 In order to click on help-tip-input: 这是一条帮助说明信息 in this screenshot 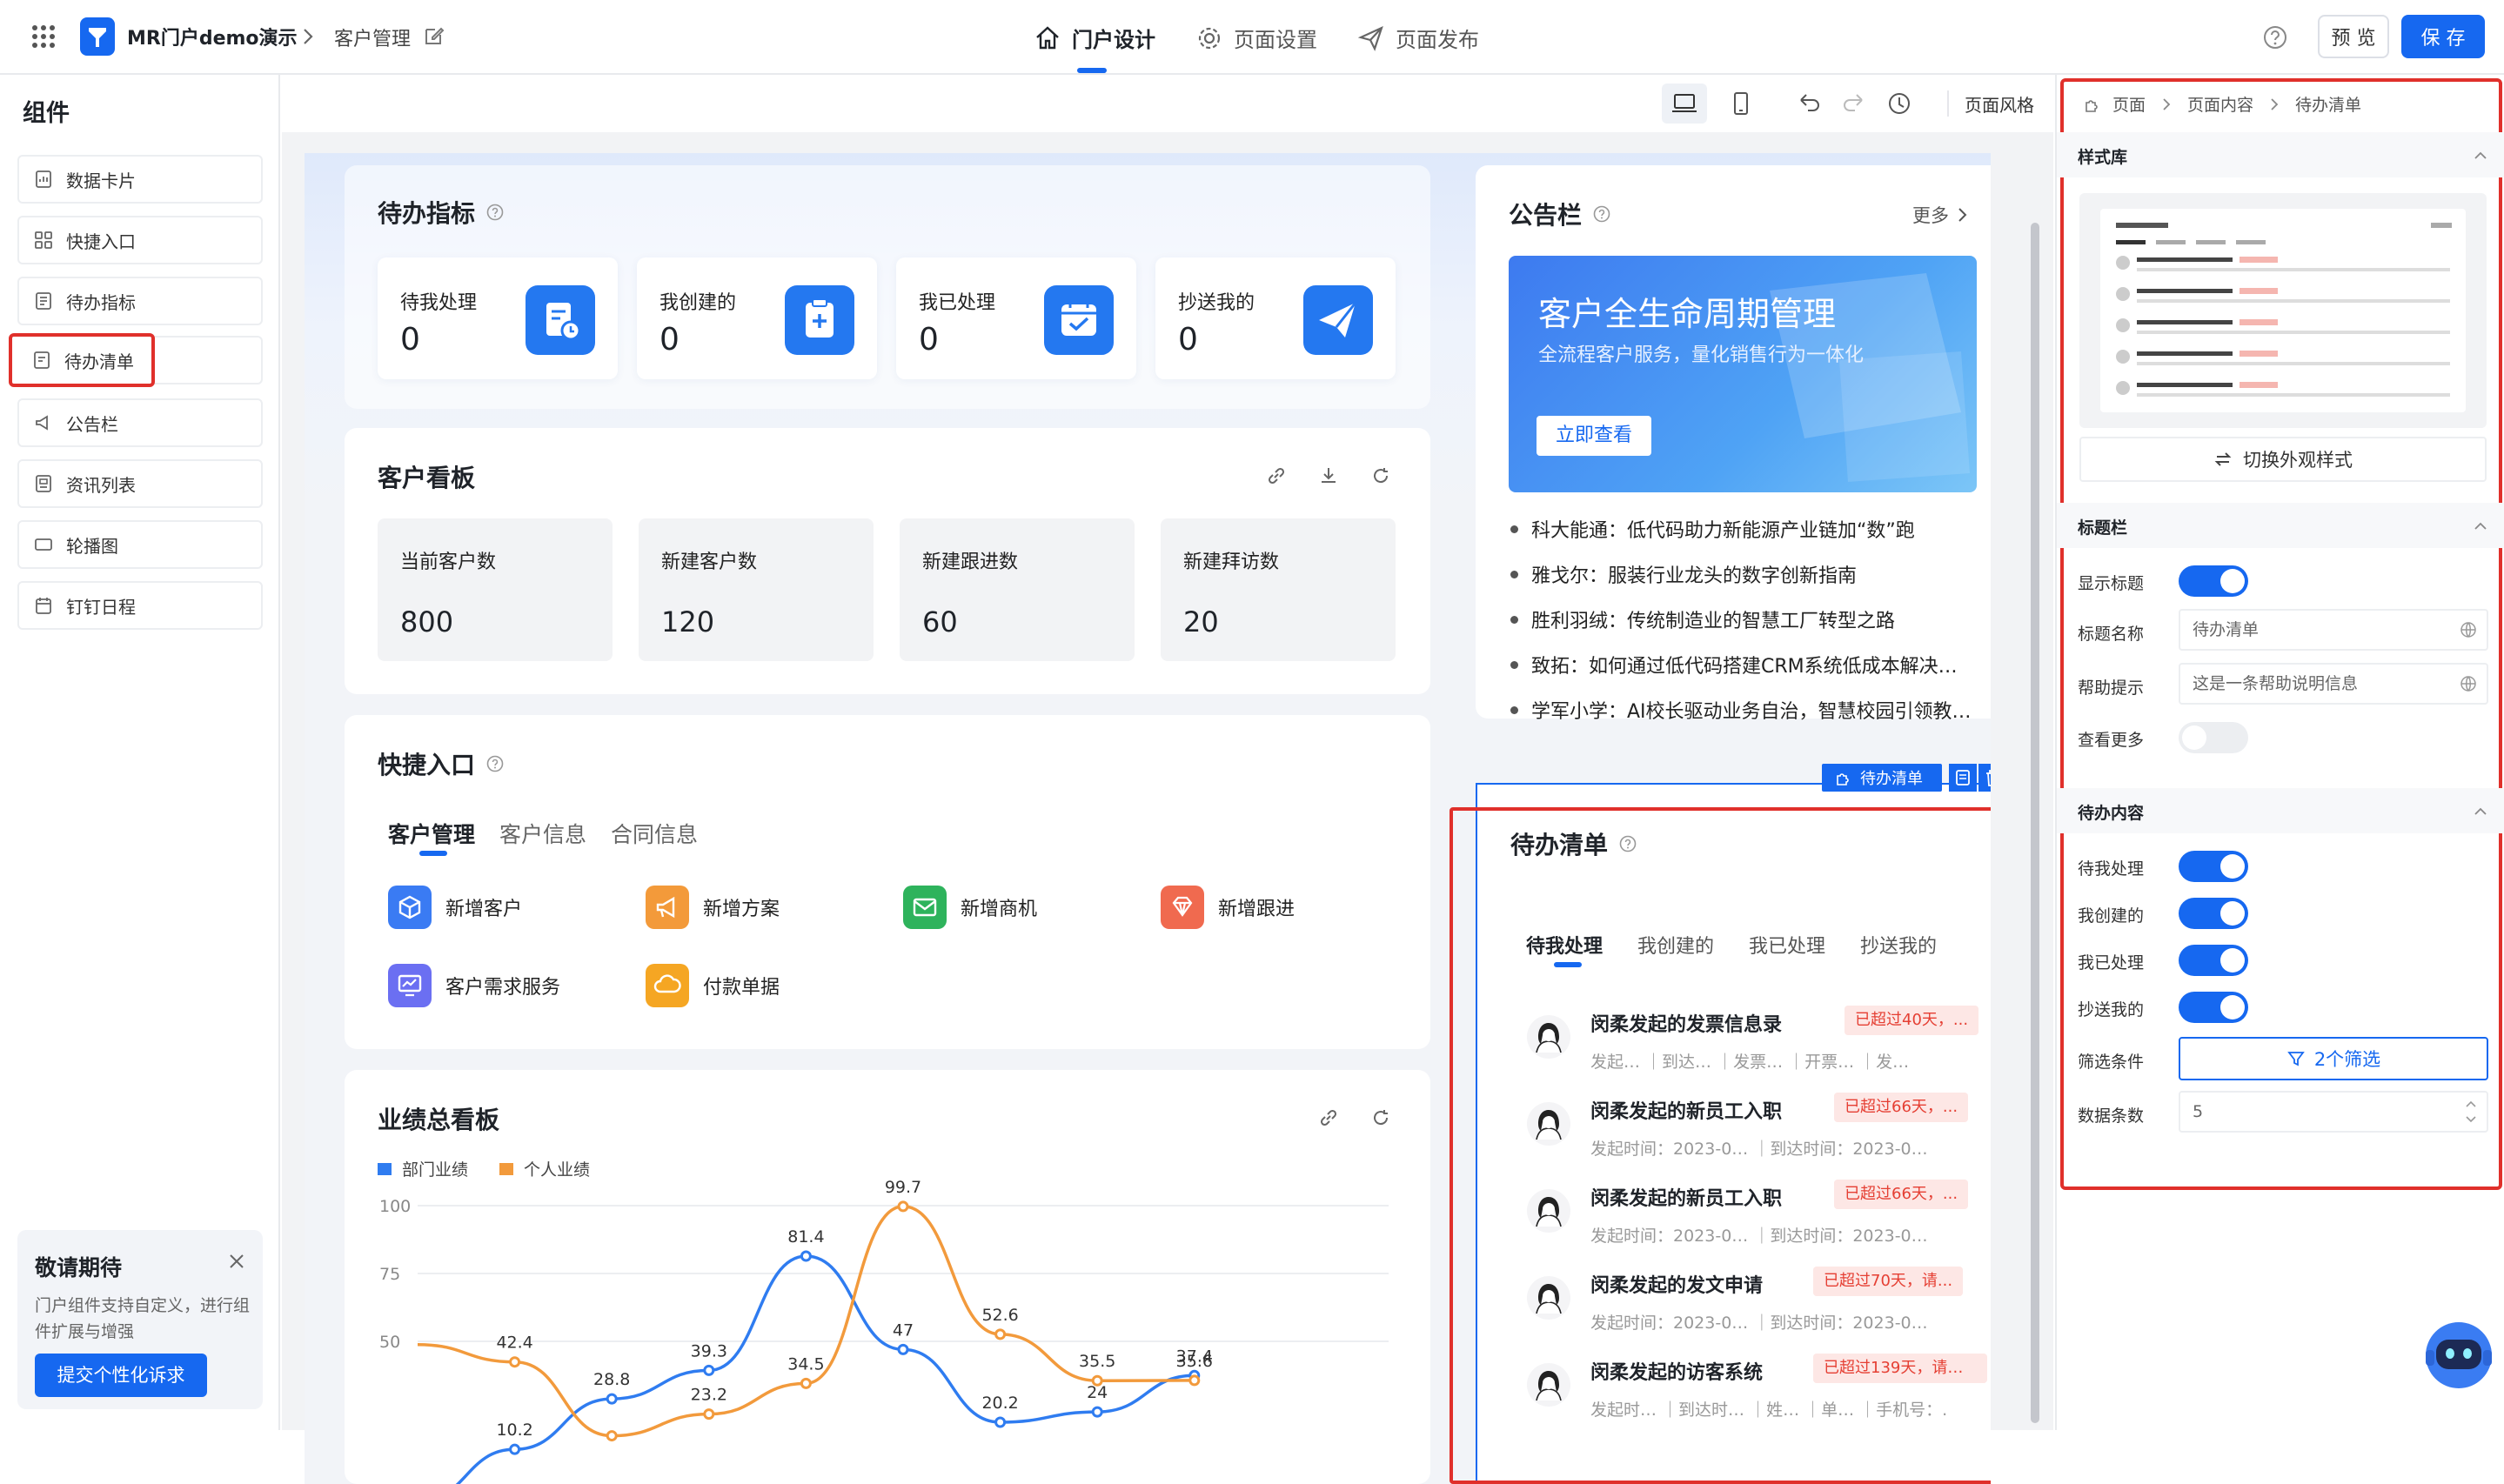, I will do `click(2333, 684)`.